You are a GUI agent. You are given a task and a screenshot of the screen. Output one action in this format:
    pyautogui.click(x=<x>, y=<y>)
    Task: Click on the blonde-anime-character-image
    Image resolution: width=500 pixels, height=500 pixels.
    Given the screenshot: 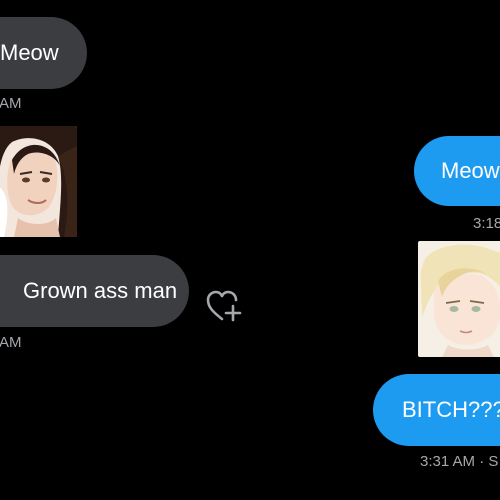 What is the action you would take?
    pyautogui.click(x=459, y=299)
    